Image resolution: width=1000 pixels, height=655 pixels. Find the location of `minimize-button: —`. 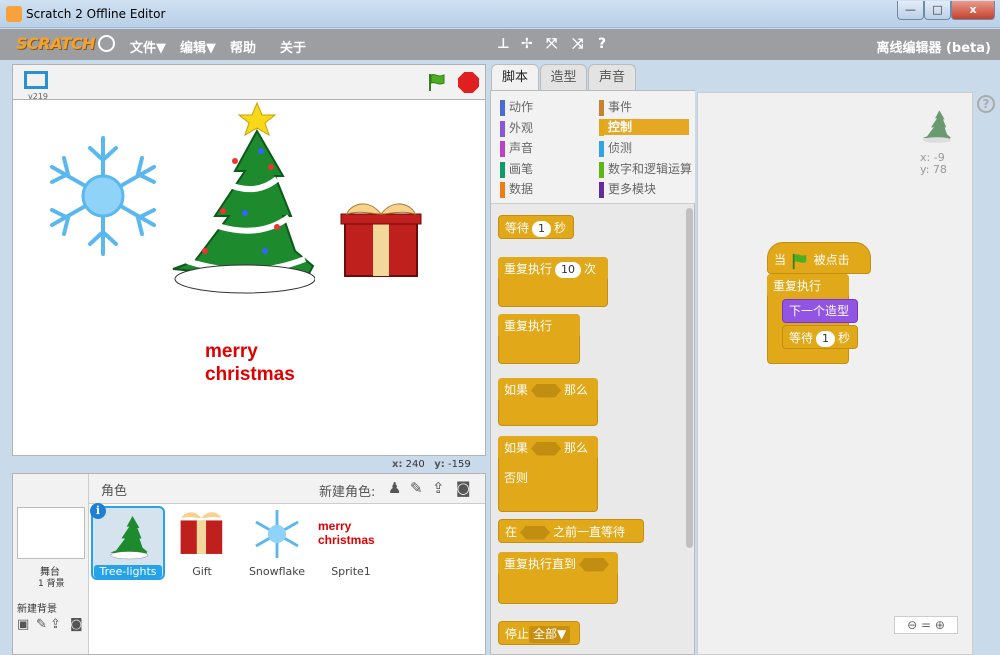

minimize-button: — is located at coordinates (910, 10).